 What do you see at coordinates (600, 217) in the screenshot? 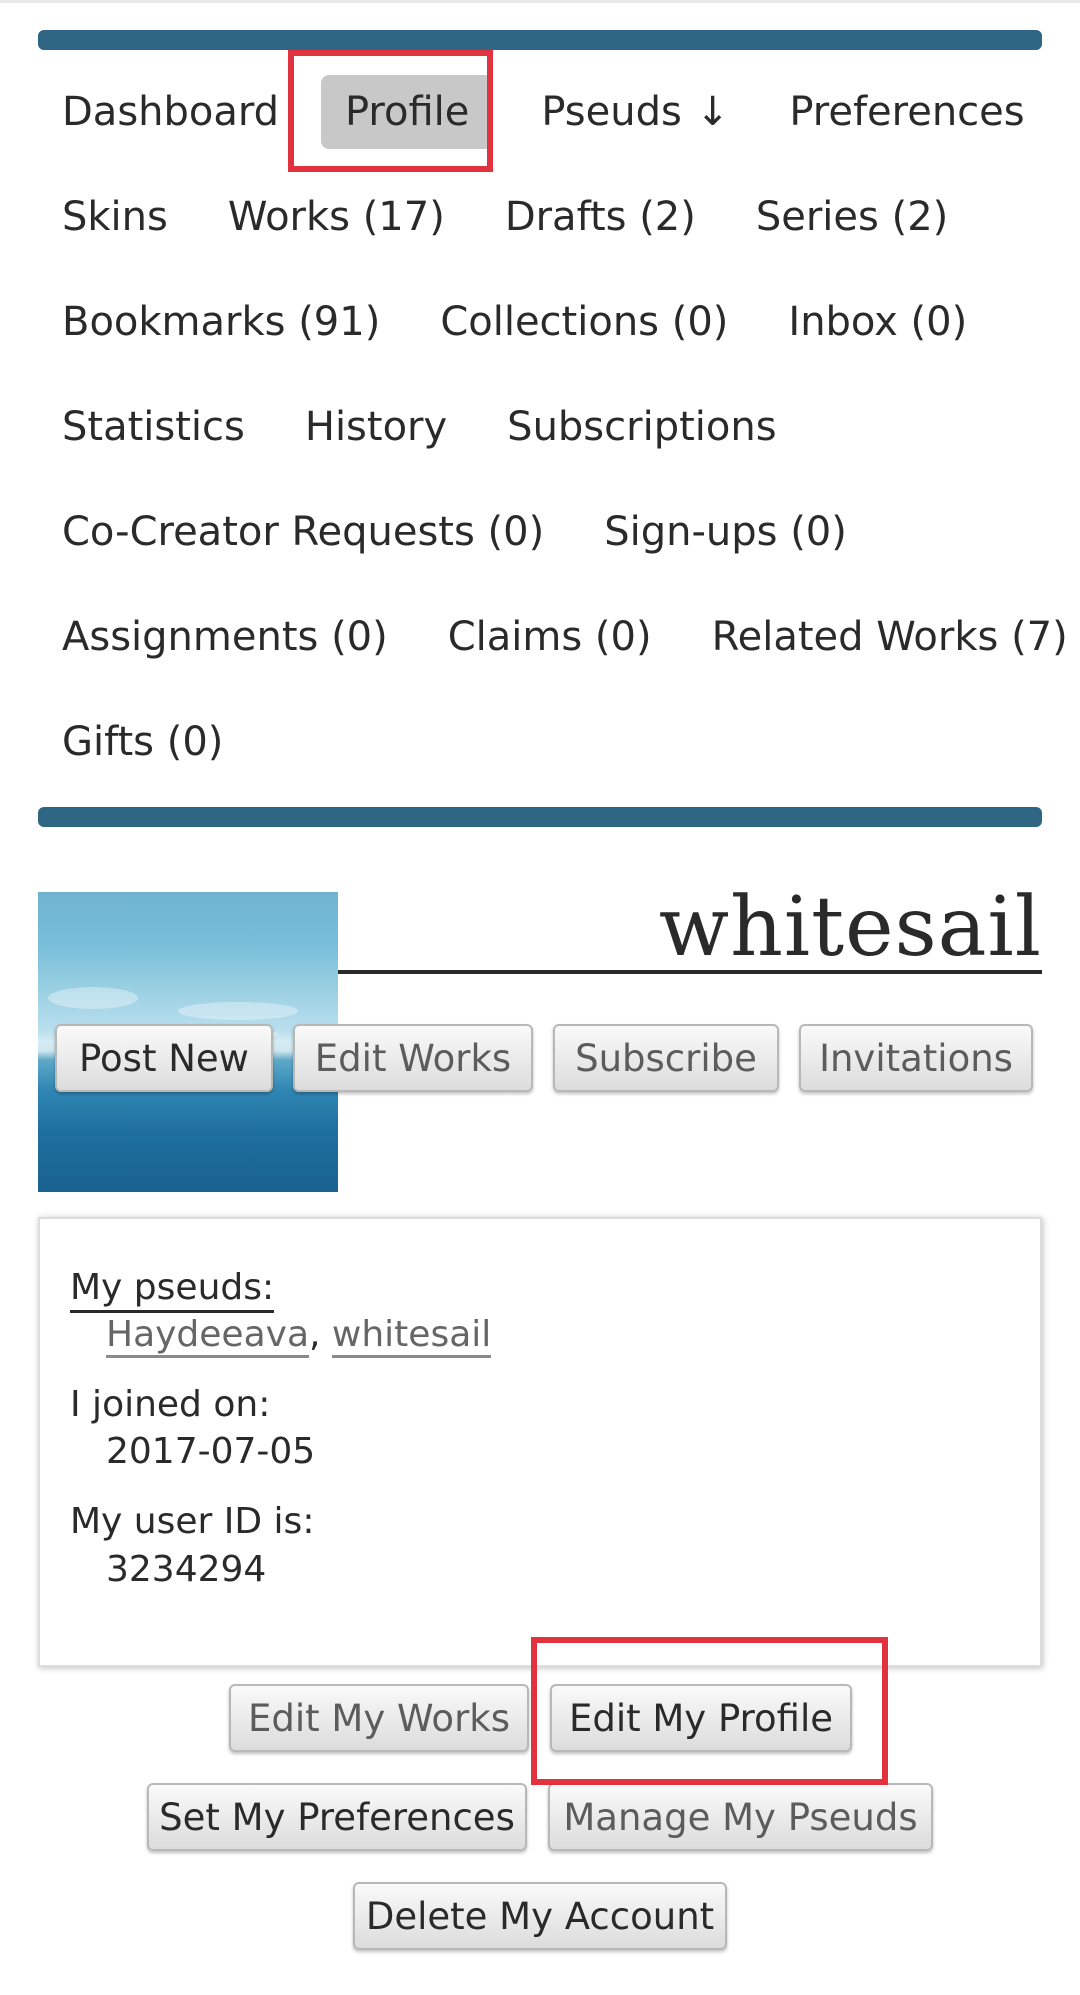
I see `nav-drafts: Drafts (2)` at bounding box center [600, 217].